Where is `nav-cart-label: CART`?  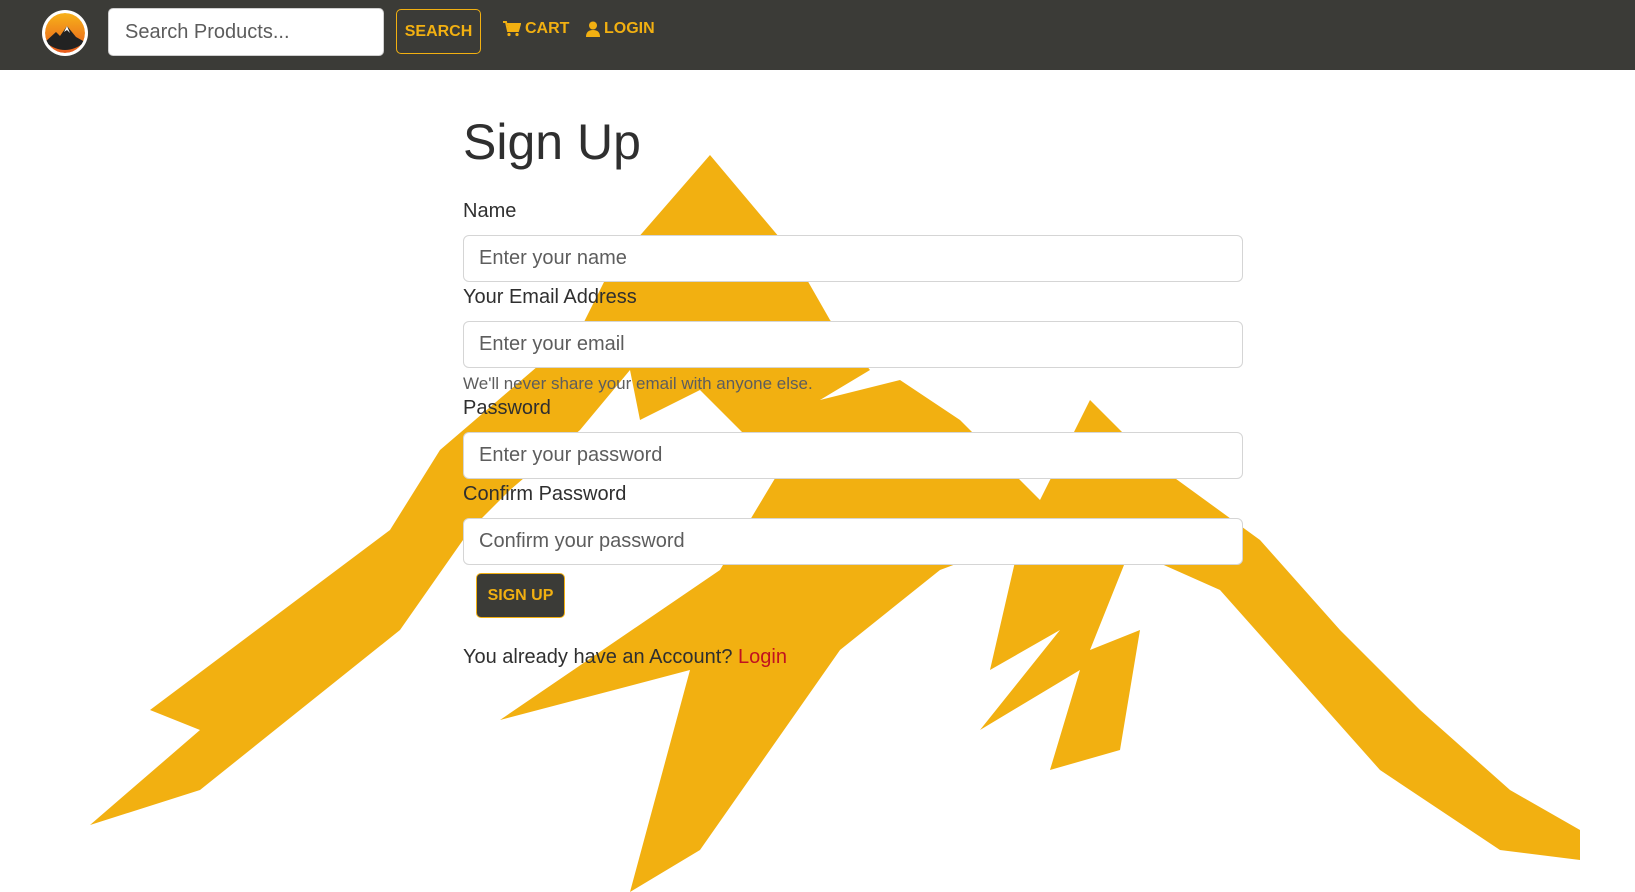 nav-cart-label: CART is located at coordinates (547, 28).